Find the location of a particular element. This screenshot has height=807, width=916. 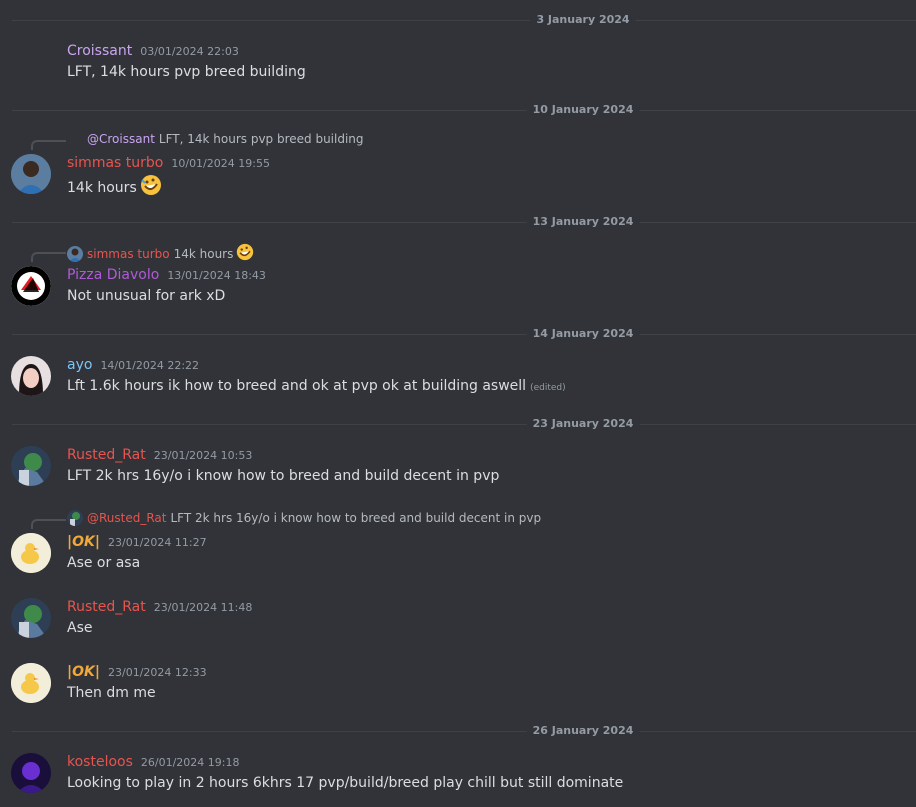

author-name: Rusted_Rat 23/01/2024 11:48 is located at coordinates (159, 607).